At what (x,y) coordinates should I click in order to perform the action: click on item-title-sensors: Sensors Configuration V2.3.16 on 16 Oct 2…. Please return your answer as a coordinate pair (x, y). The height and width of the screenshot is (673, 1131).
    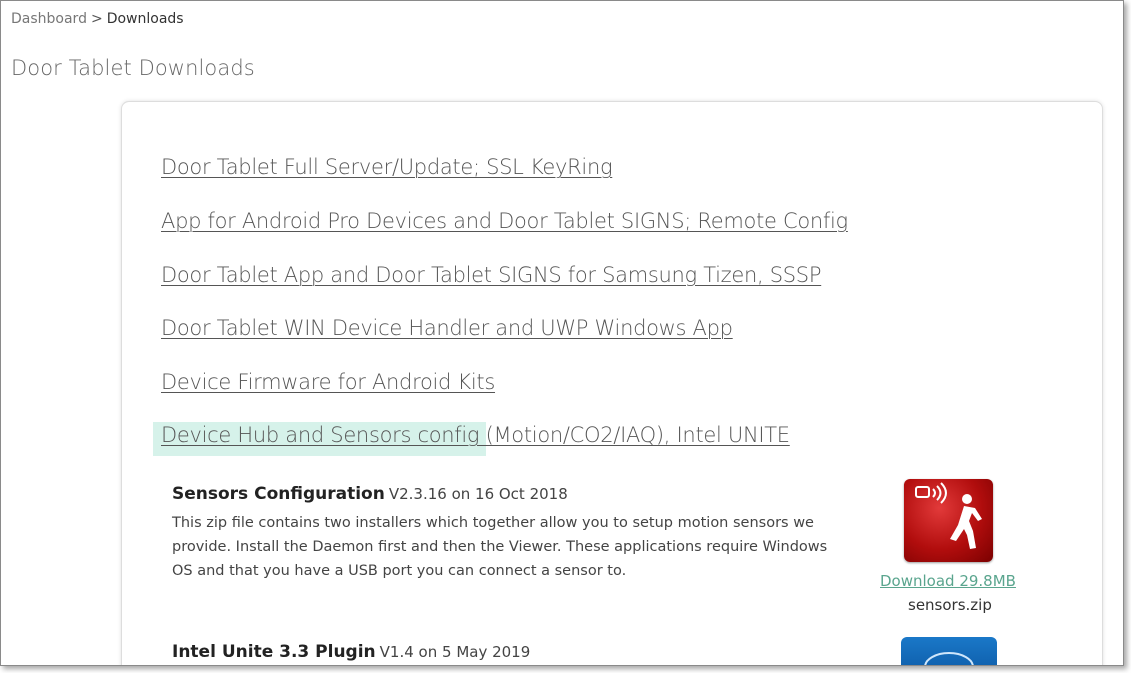
    Looking at the image, I should click on (370, 494).